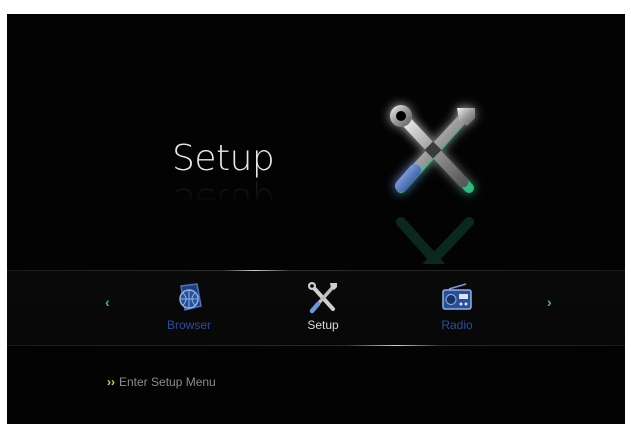  What do you see at coordinates (189, 298) in the screenshot?
I see `globe-icon` at bounding box center [189, 298].